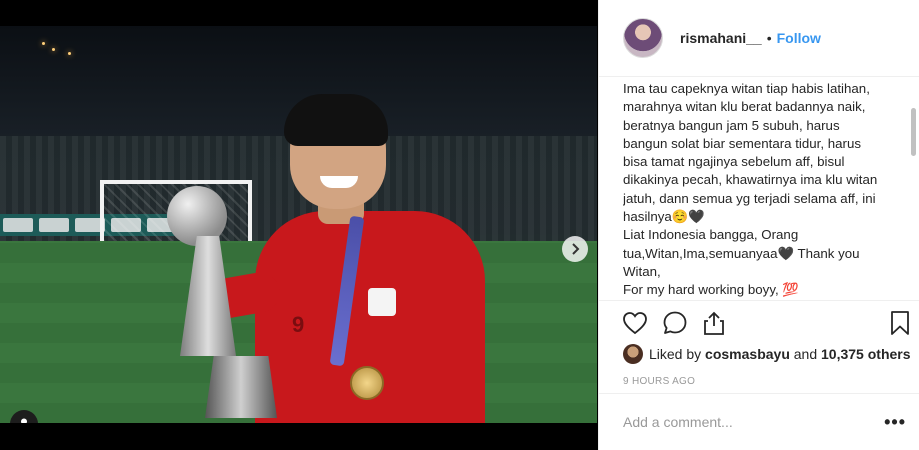  Describe the element at coordinates (799, 38) in the screenshot. I see `follow-button: Follow` at that location.